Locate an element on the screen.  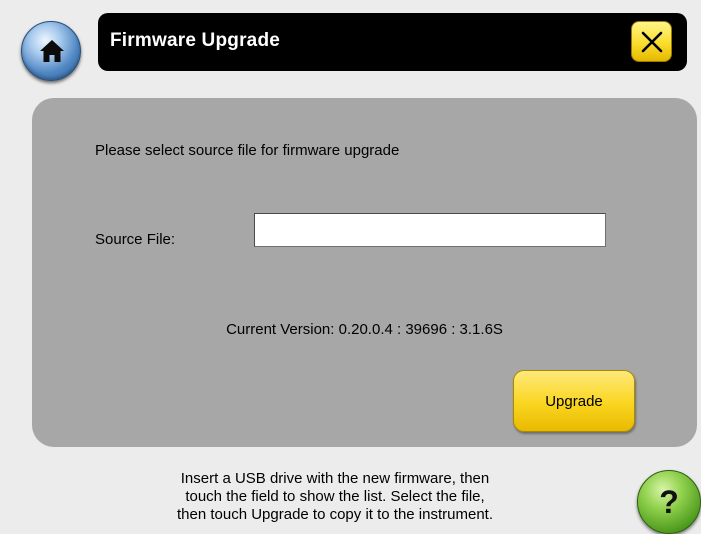
question-mark-icon: ? is located at coordinates (669, 502).